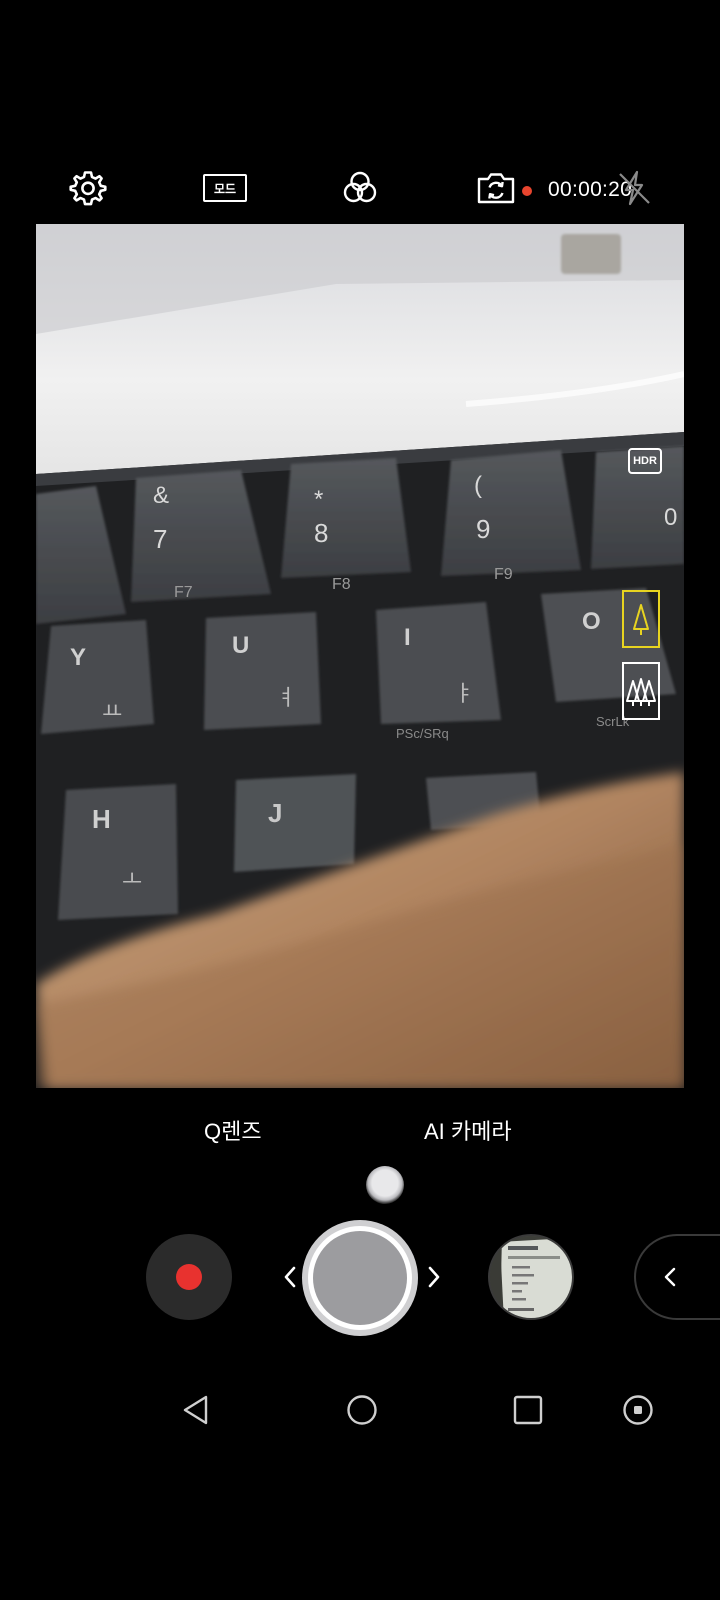 This screenshot has height=1600, width=720. What do you see at coordinates (468, 1130) in the screenshot?
I see `mode-ai-camera: AI 카메라` at bounding box center [468, 1130].